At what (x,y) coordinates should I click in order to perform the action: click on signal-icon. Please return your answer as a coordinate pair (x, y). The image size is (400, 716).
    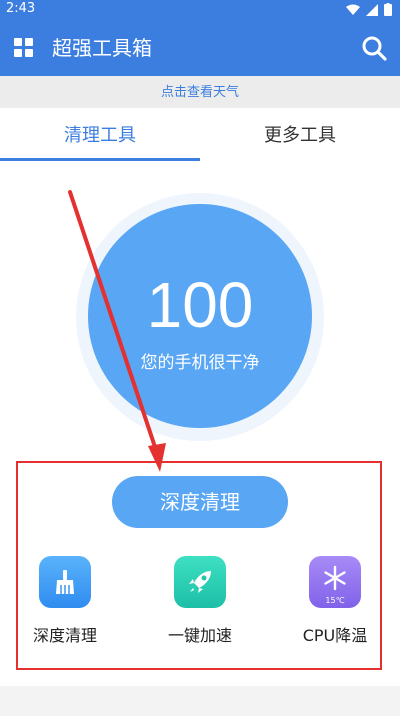
    Looking at the image, I should click on (372, 9).